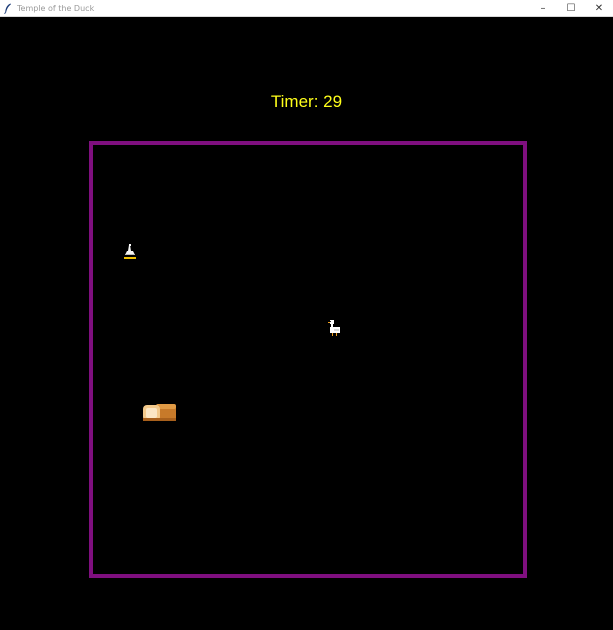  Describe the element at coordinates (8, 8) in the screenshot. I see `feather-icon` at that location.